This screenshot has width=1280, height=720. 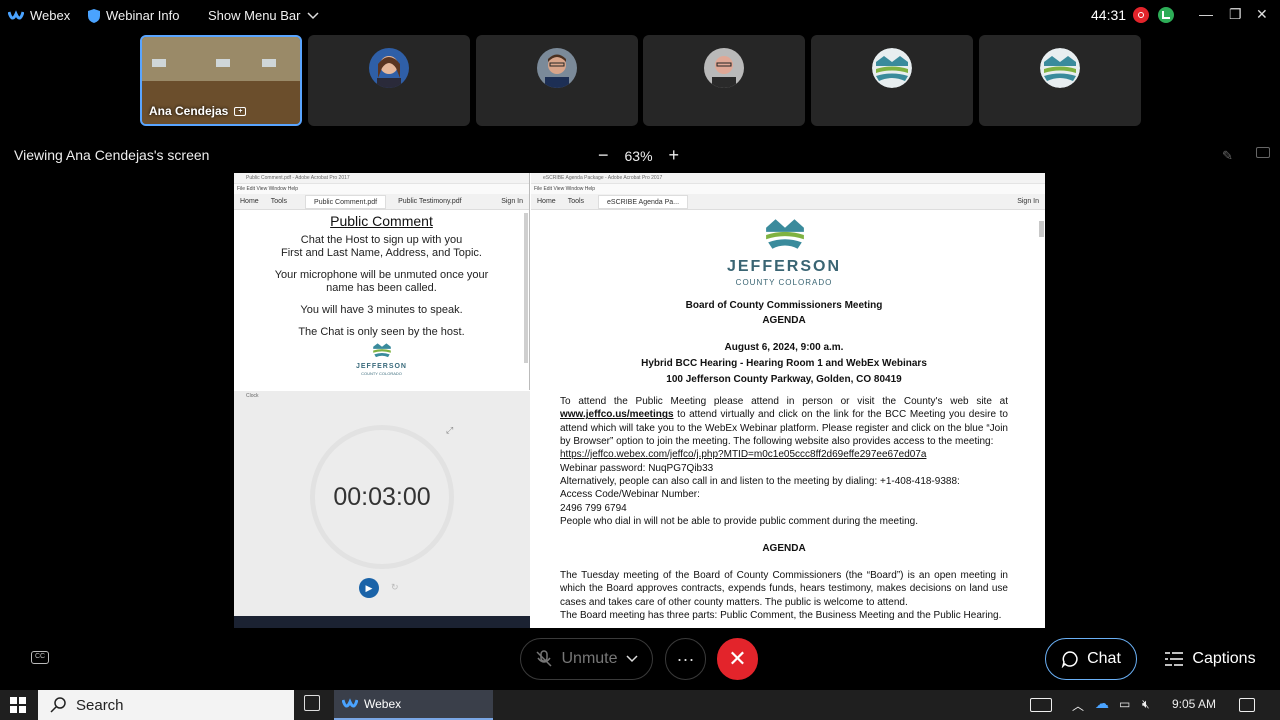 What do you see at coordinates (685, 659) in the screenshot?
I see `more-options-button: ···` at bounding box center [685, 659].